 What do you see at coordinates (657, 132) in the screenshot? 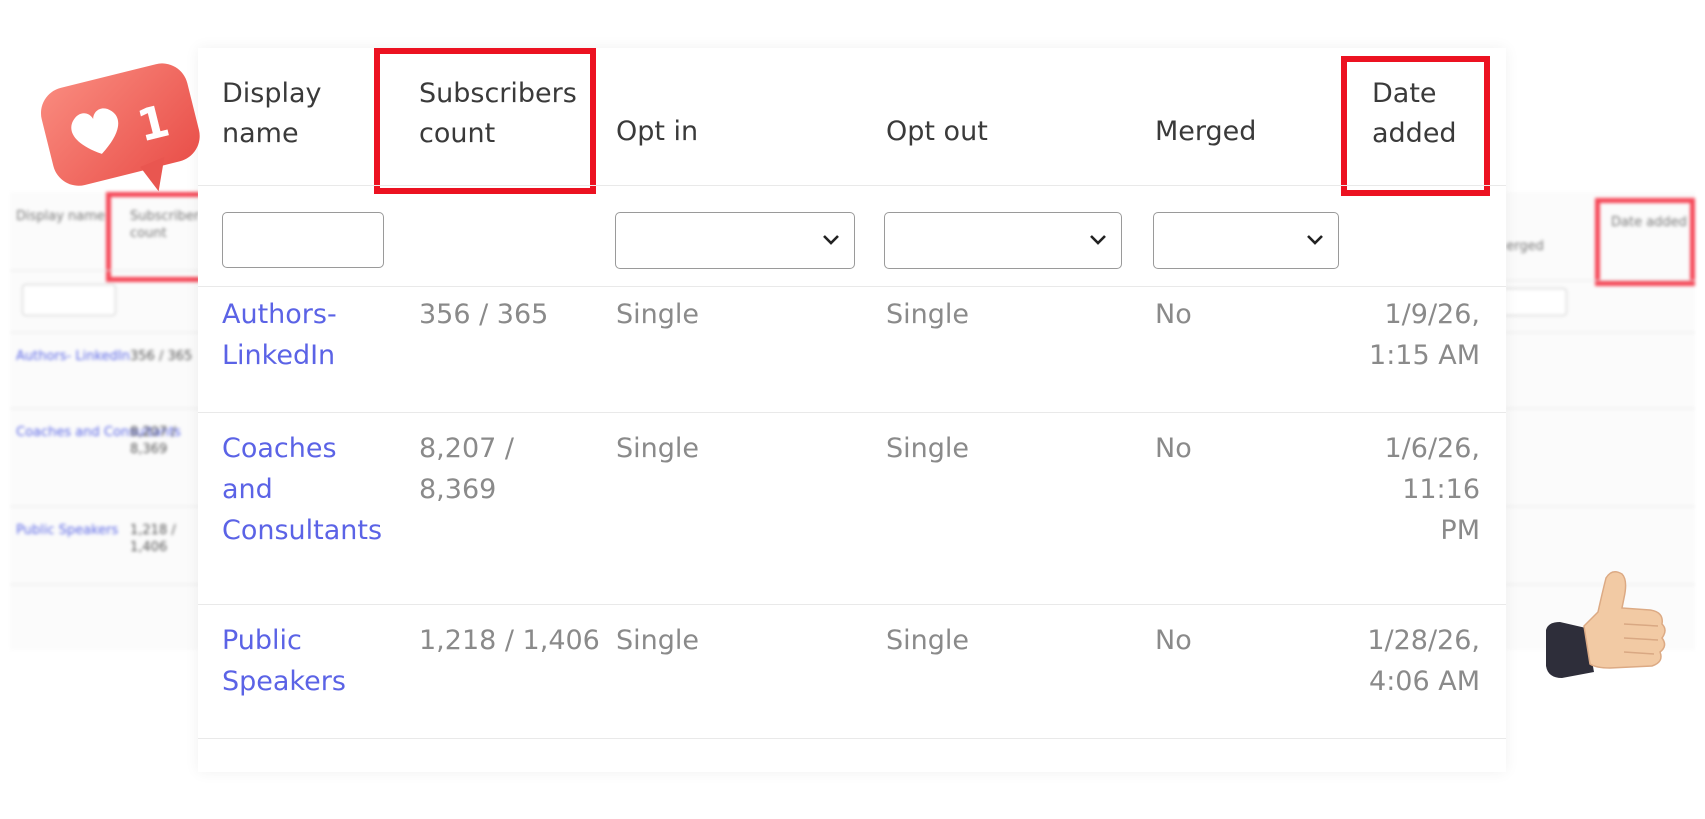
I see `header-opt-in: Opt in` at bounding box center [657, 132].